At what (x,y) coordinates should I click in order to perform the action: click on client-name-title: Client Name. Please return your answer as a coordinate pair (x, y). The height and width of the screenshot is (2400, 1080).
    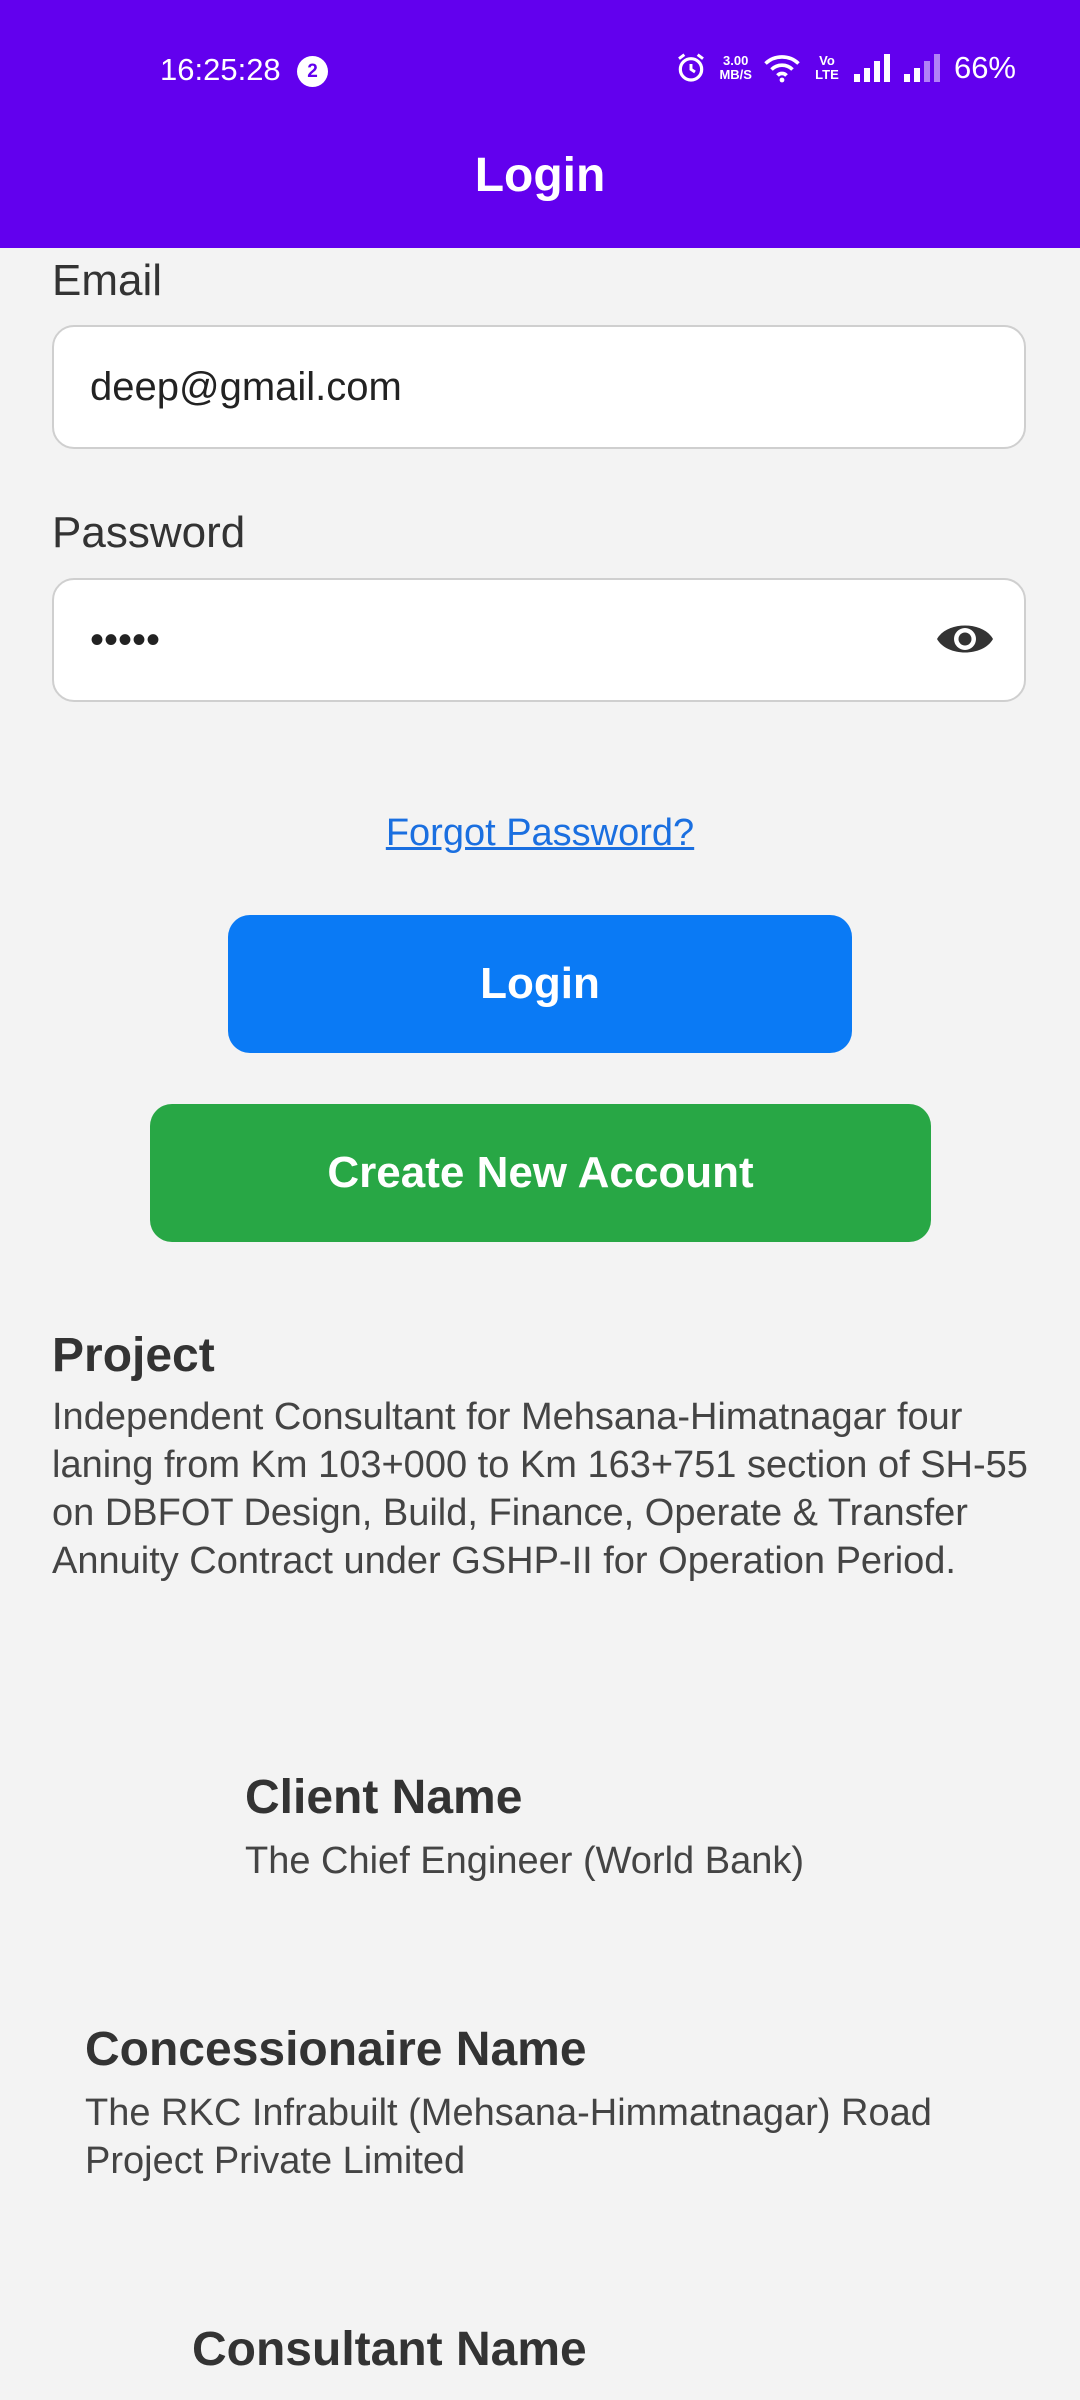
    Looking at the image, I should click on (384, 1797).